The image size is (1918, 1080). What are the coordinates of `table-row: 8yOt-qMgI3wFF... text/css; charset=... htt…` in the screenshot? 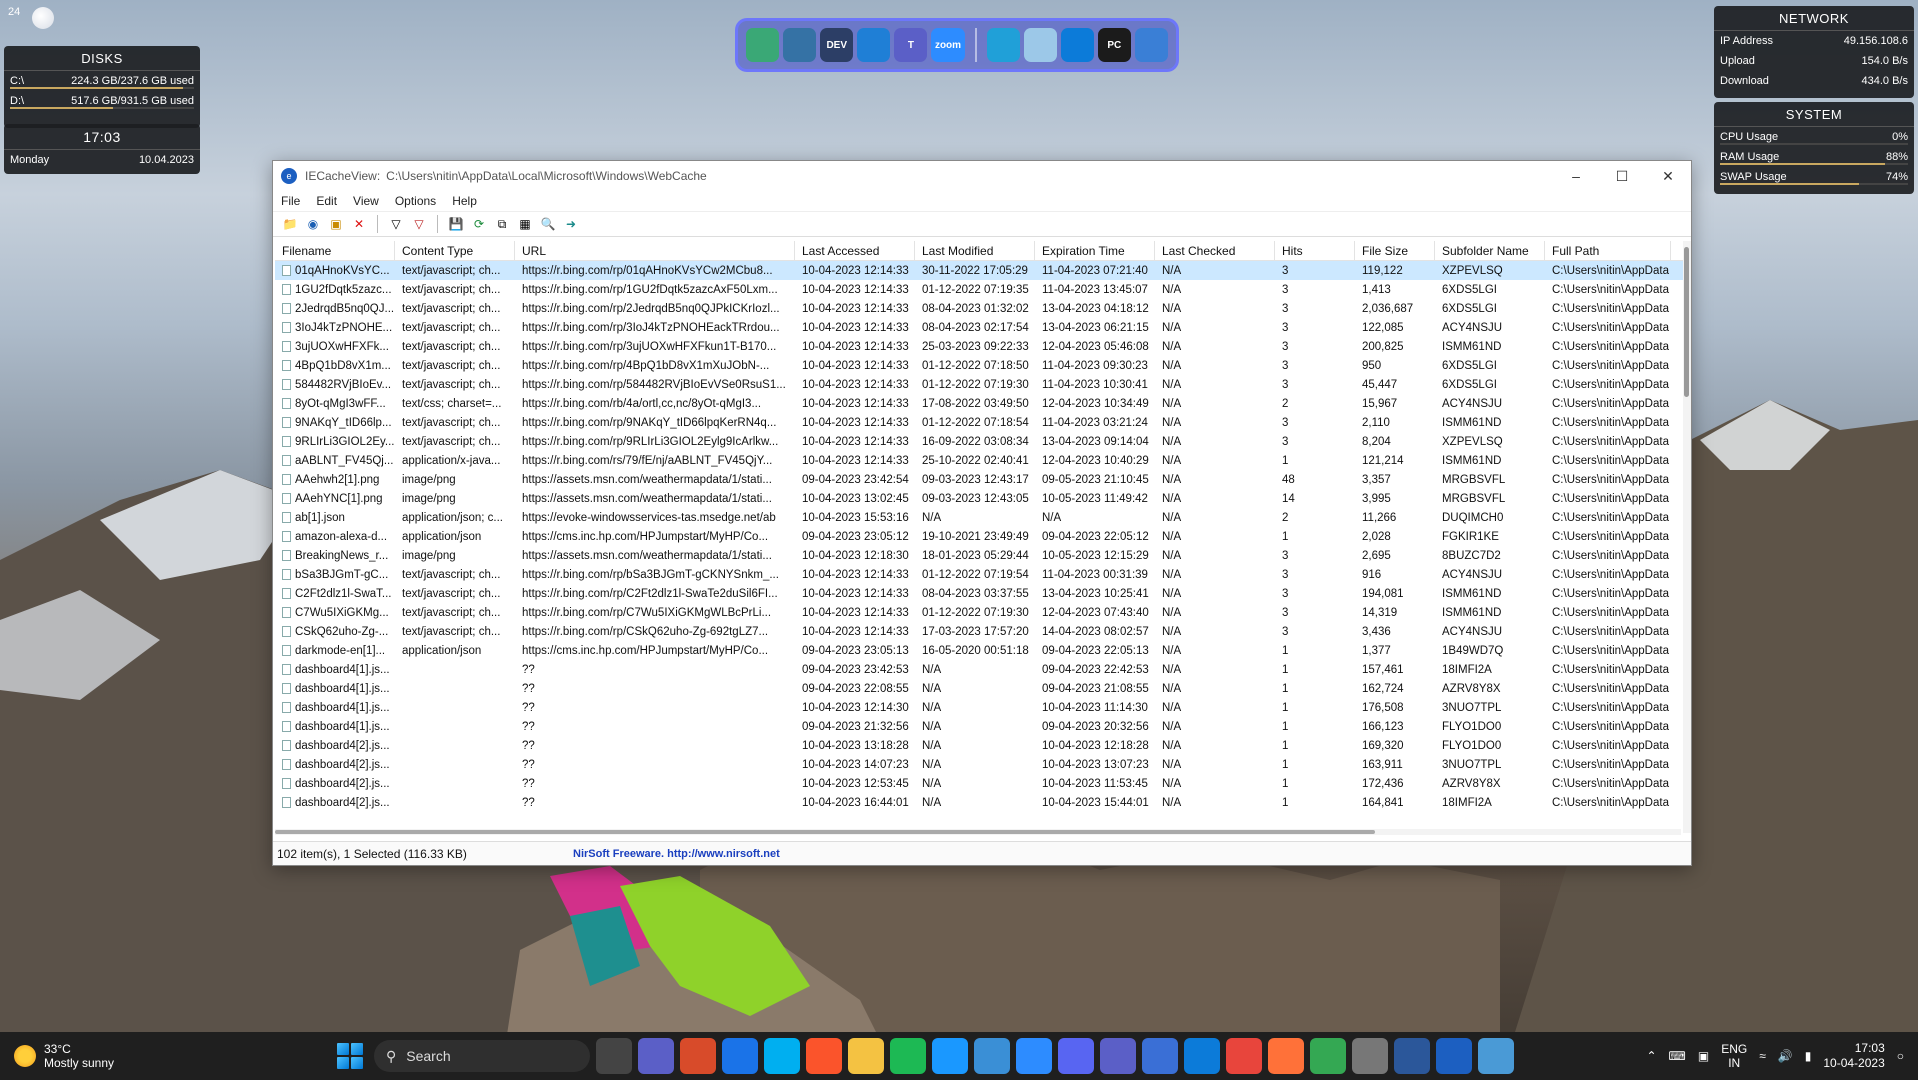 It's located at (982, 403).